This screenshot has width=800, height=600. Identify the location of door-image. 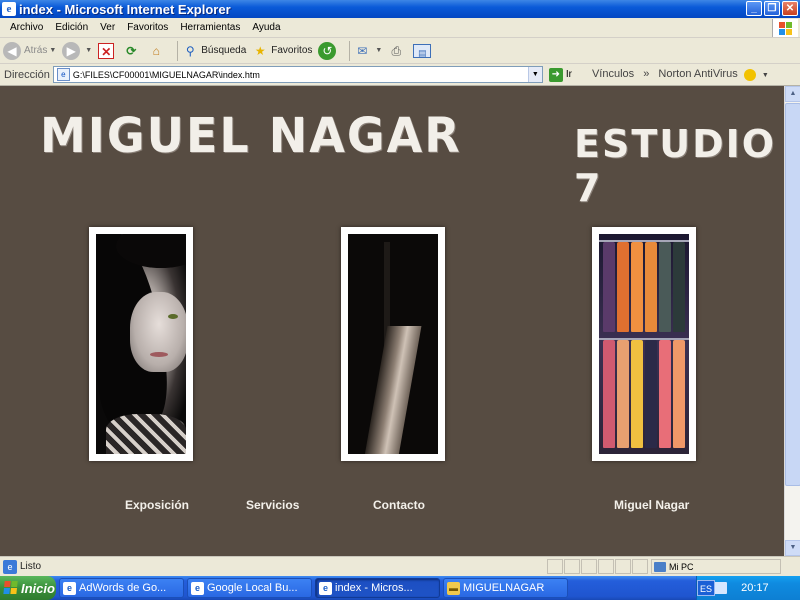
(393, 344).